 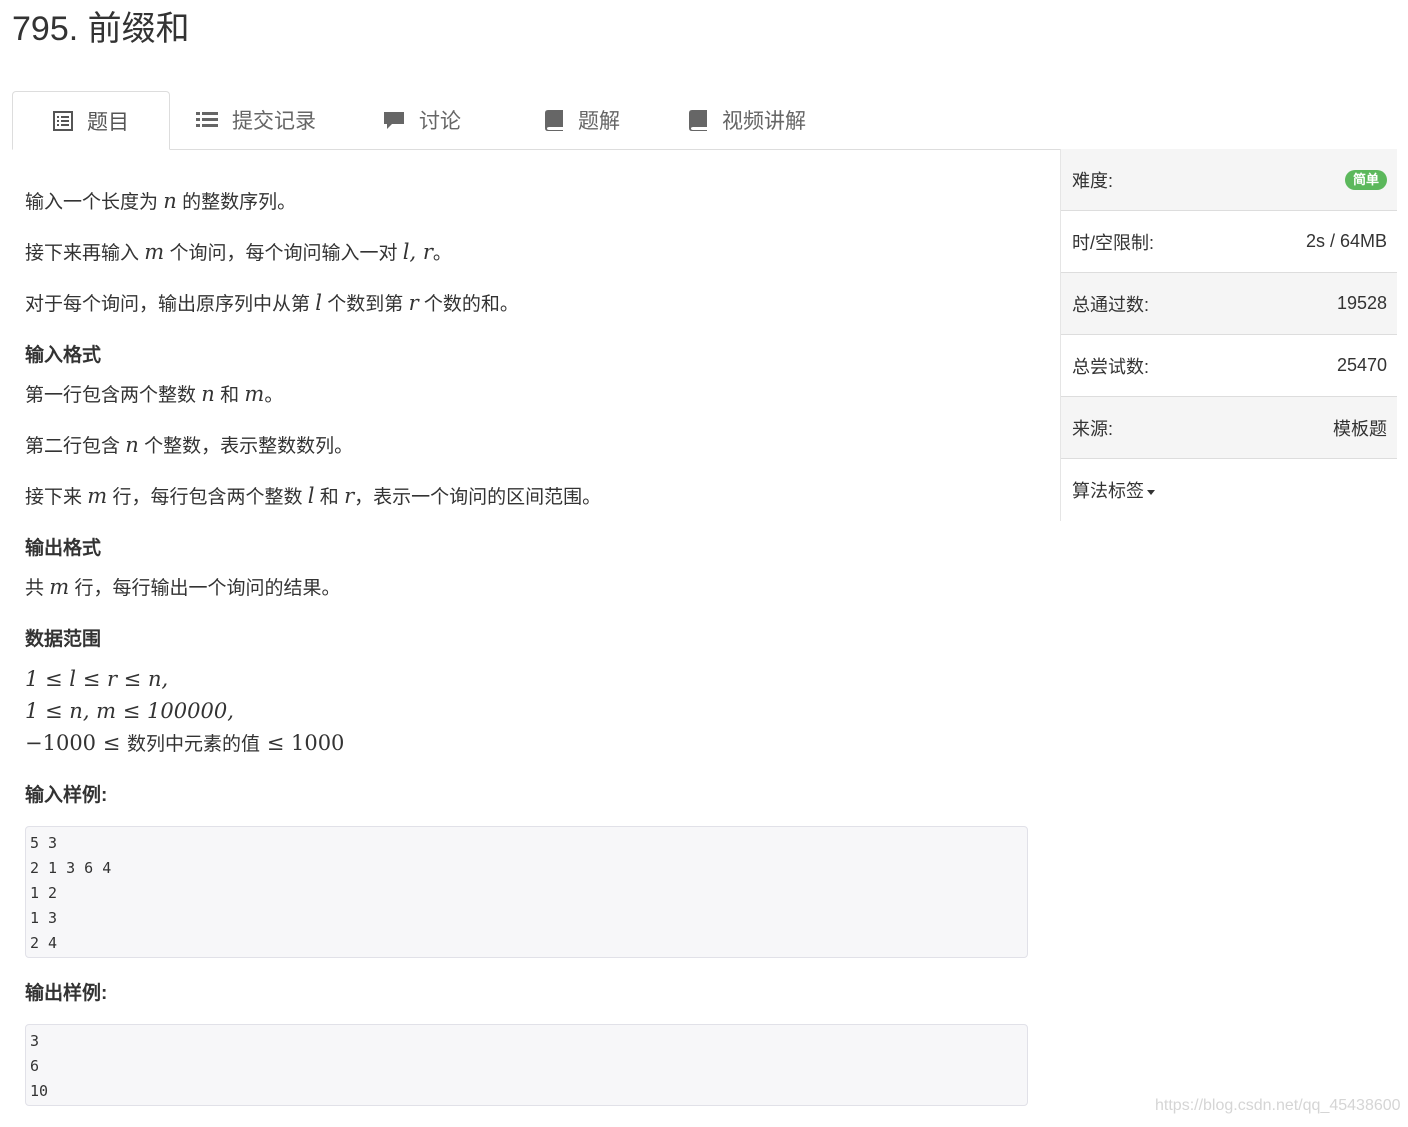 I want to click on algorithm-tags-dropdown: 算法标签, so click(x=1113, y=490).